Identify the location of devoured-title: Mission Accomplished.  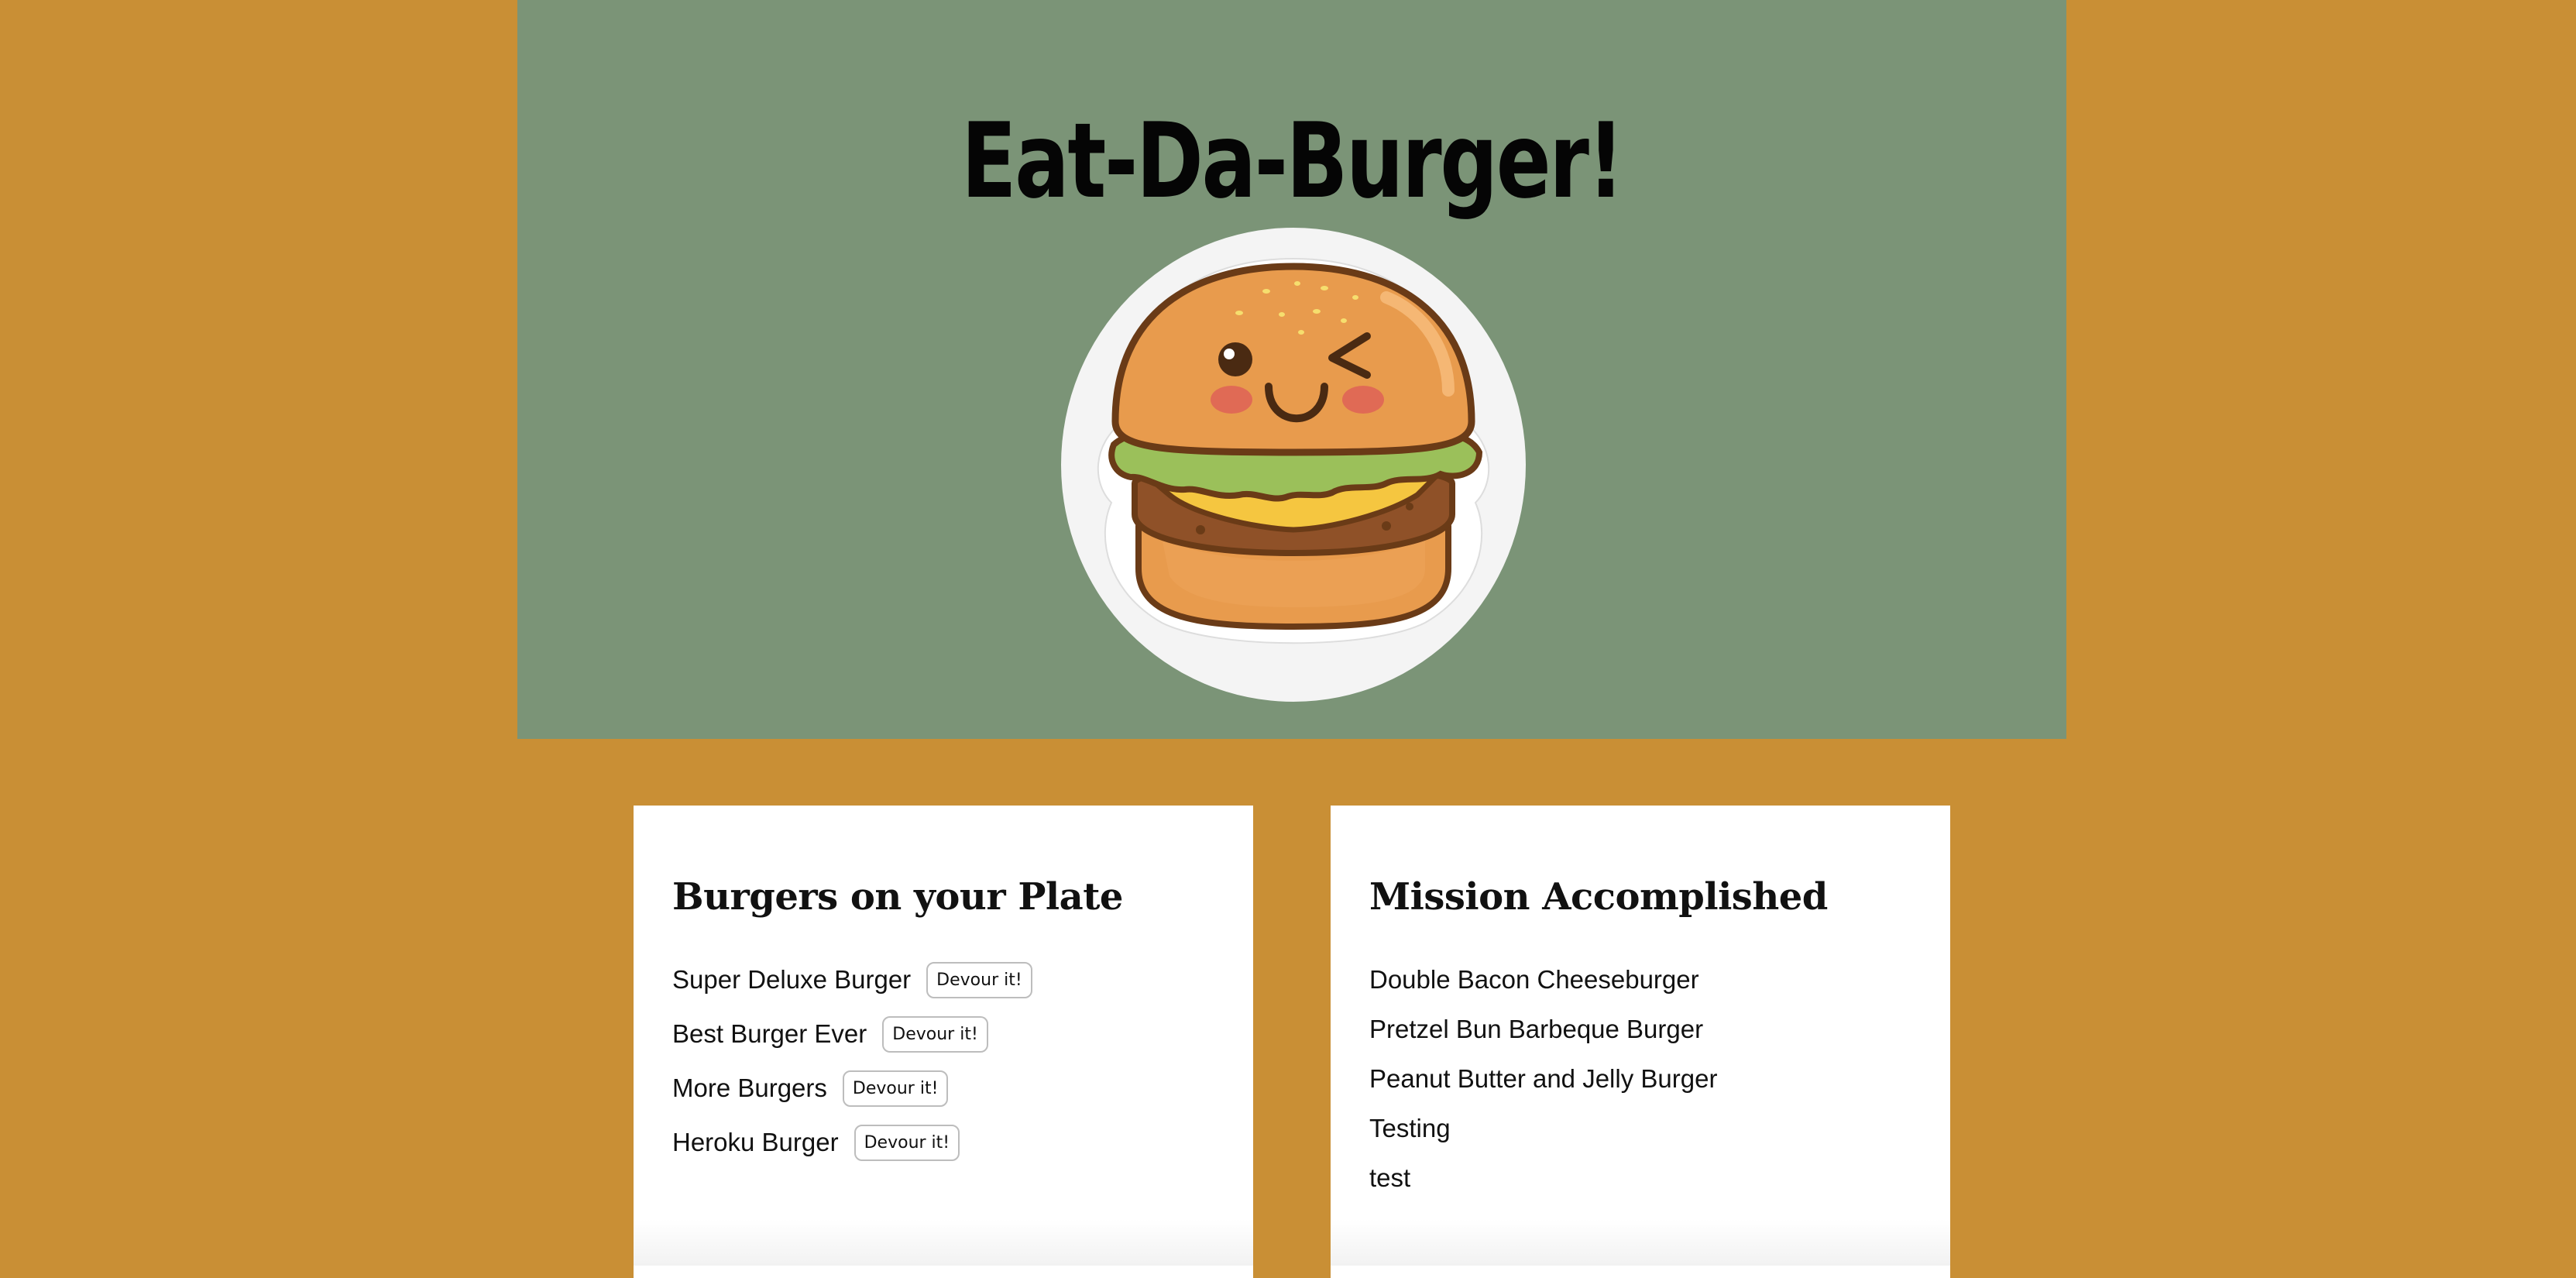
(1598, 897).